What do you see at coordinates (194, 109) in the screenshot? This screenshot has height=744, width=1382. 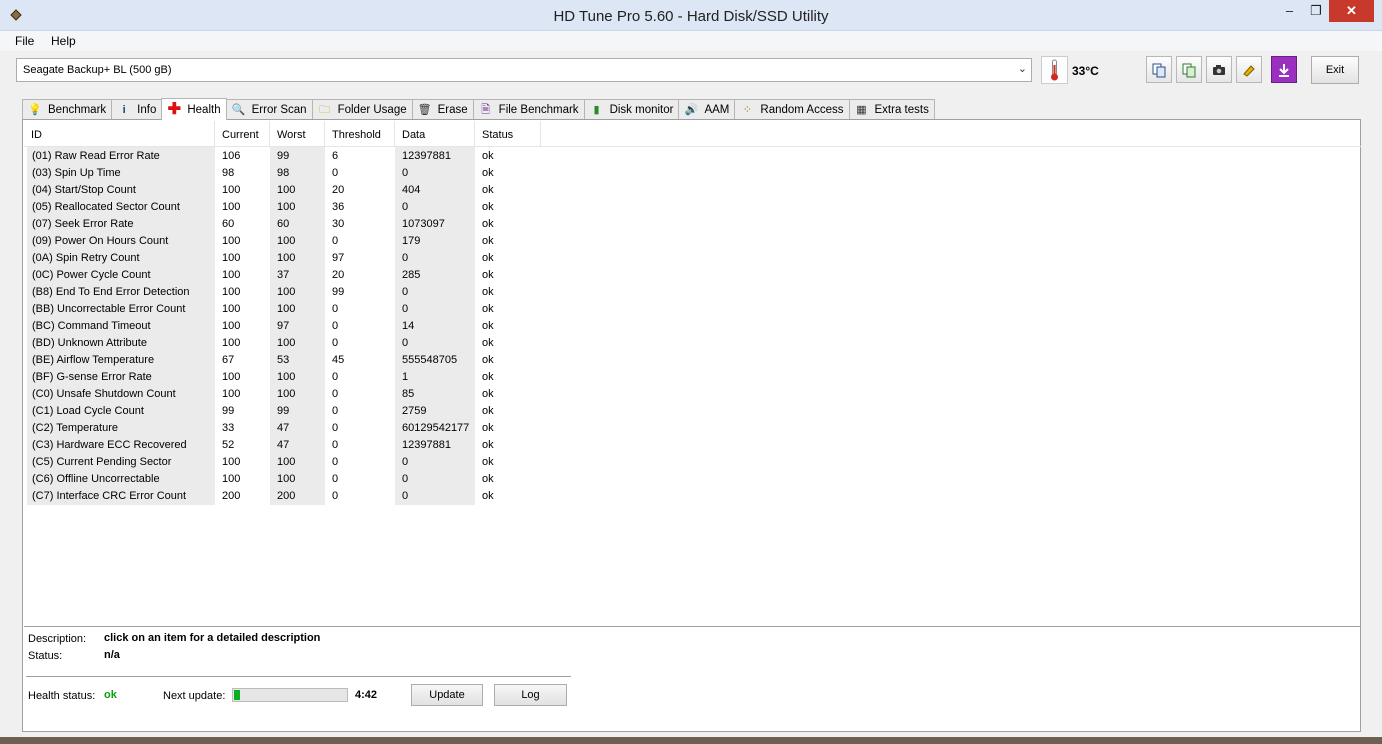 I see `tab-health: ✚ Health` at bounding box center [194, 109].